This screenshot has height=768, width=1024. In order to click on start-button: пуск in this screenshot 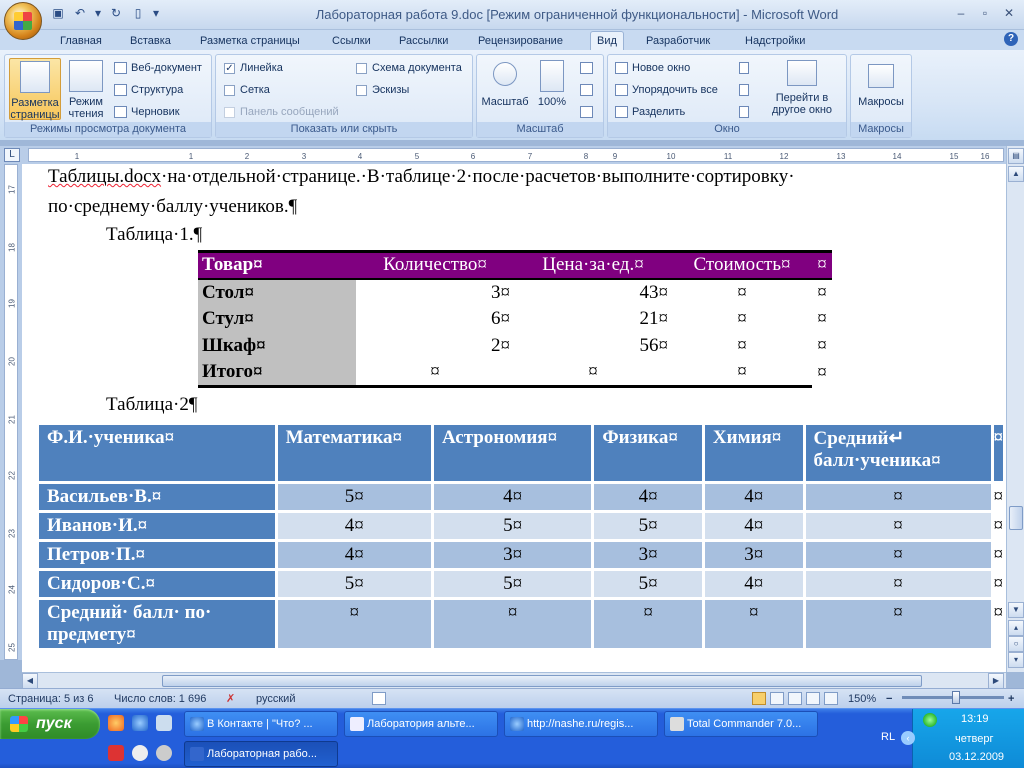, I will do `click(50, 724)`.